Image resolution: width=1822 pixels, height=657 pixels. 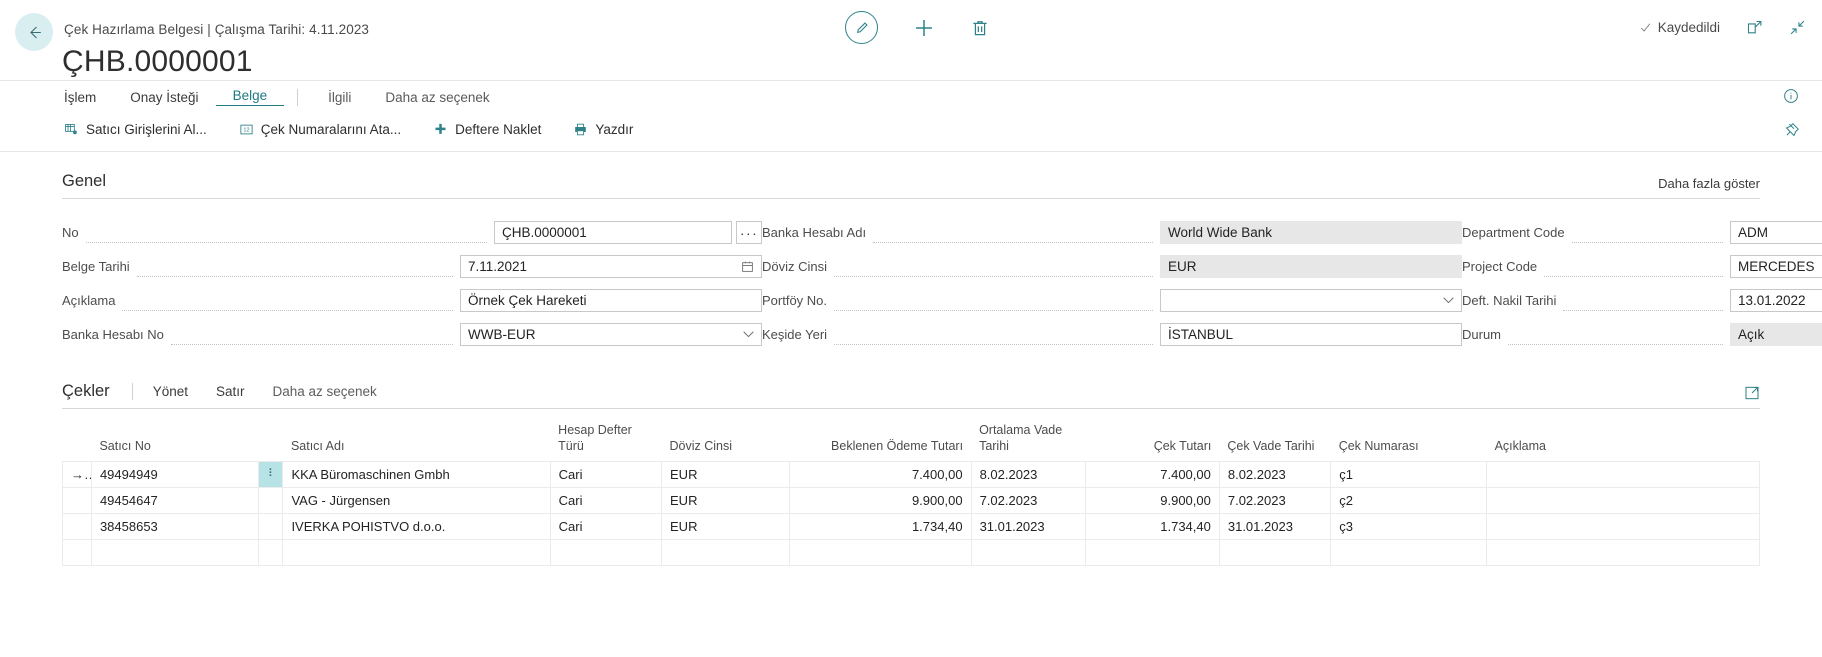 I want to click on cell-satici-no, so click(x=174, y=553).